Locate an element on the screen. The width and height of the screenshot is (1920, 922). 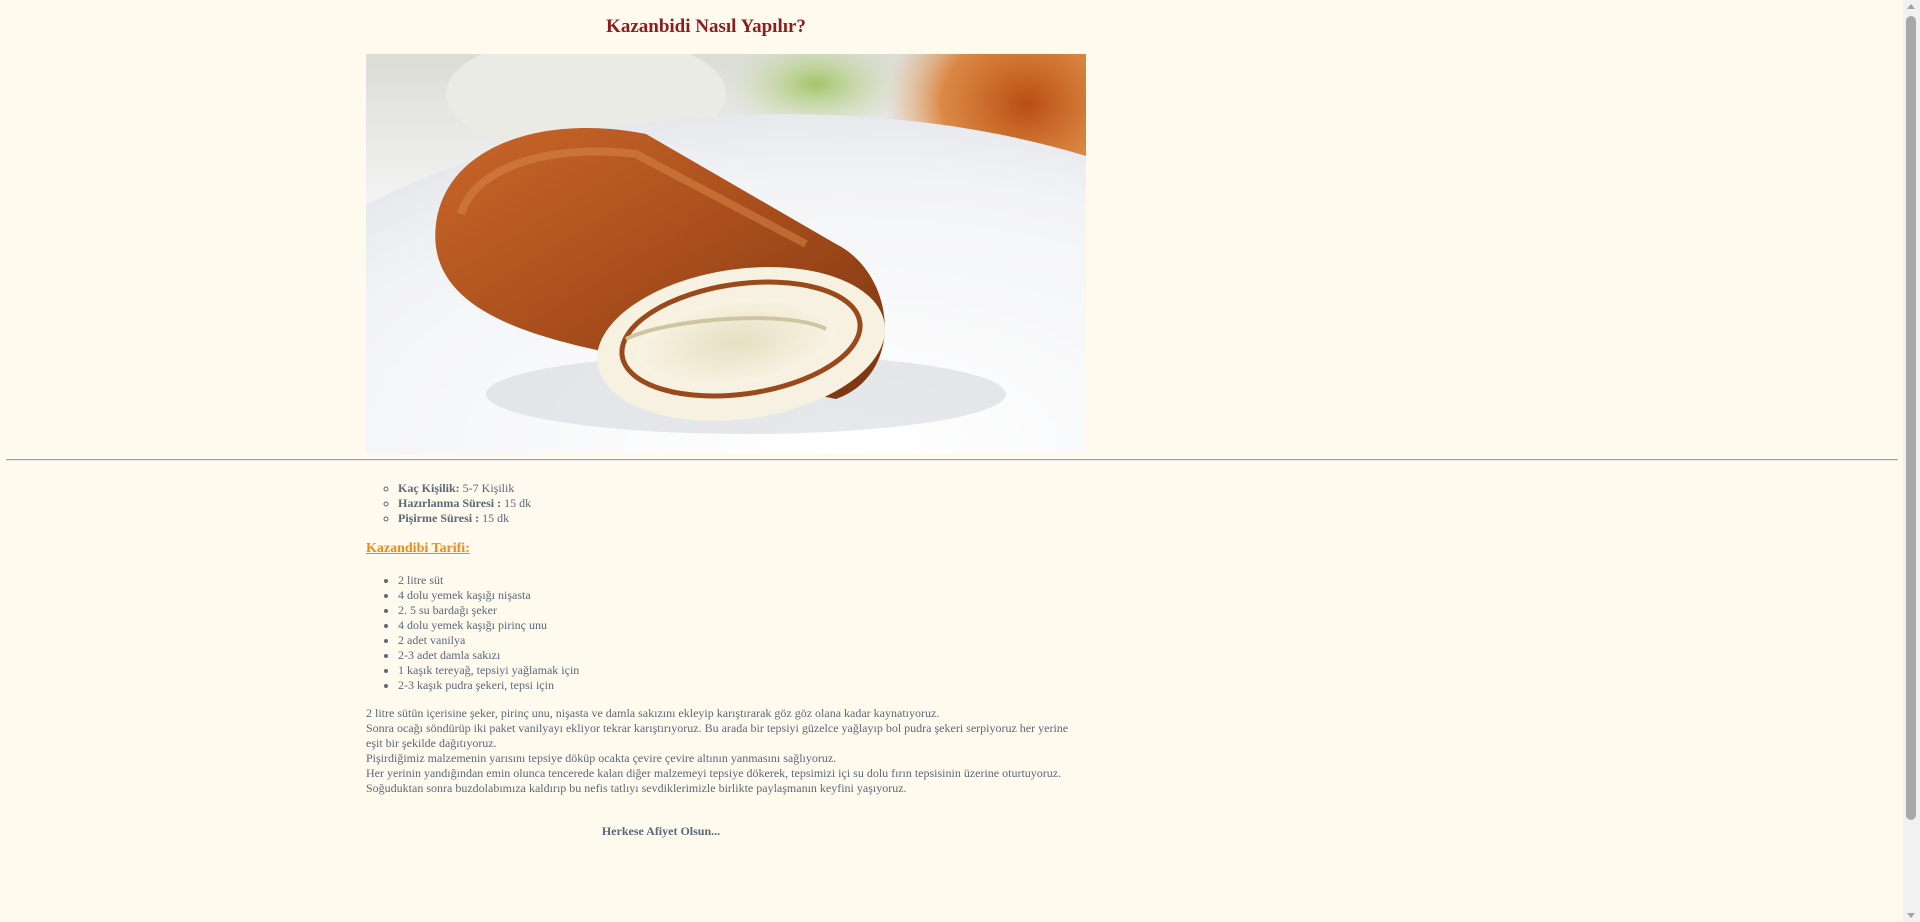
scroll-down-icon is located at coordinates (1911, 915).